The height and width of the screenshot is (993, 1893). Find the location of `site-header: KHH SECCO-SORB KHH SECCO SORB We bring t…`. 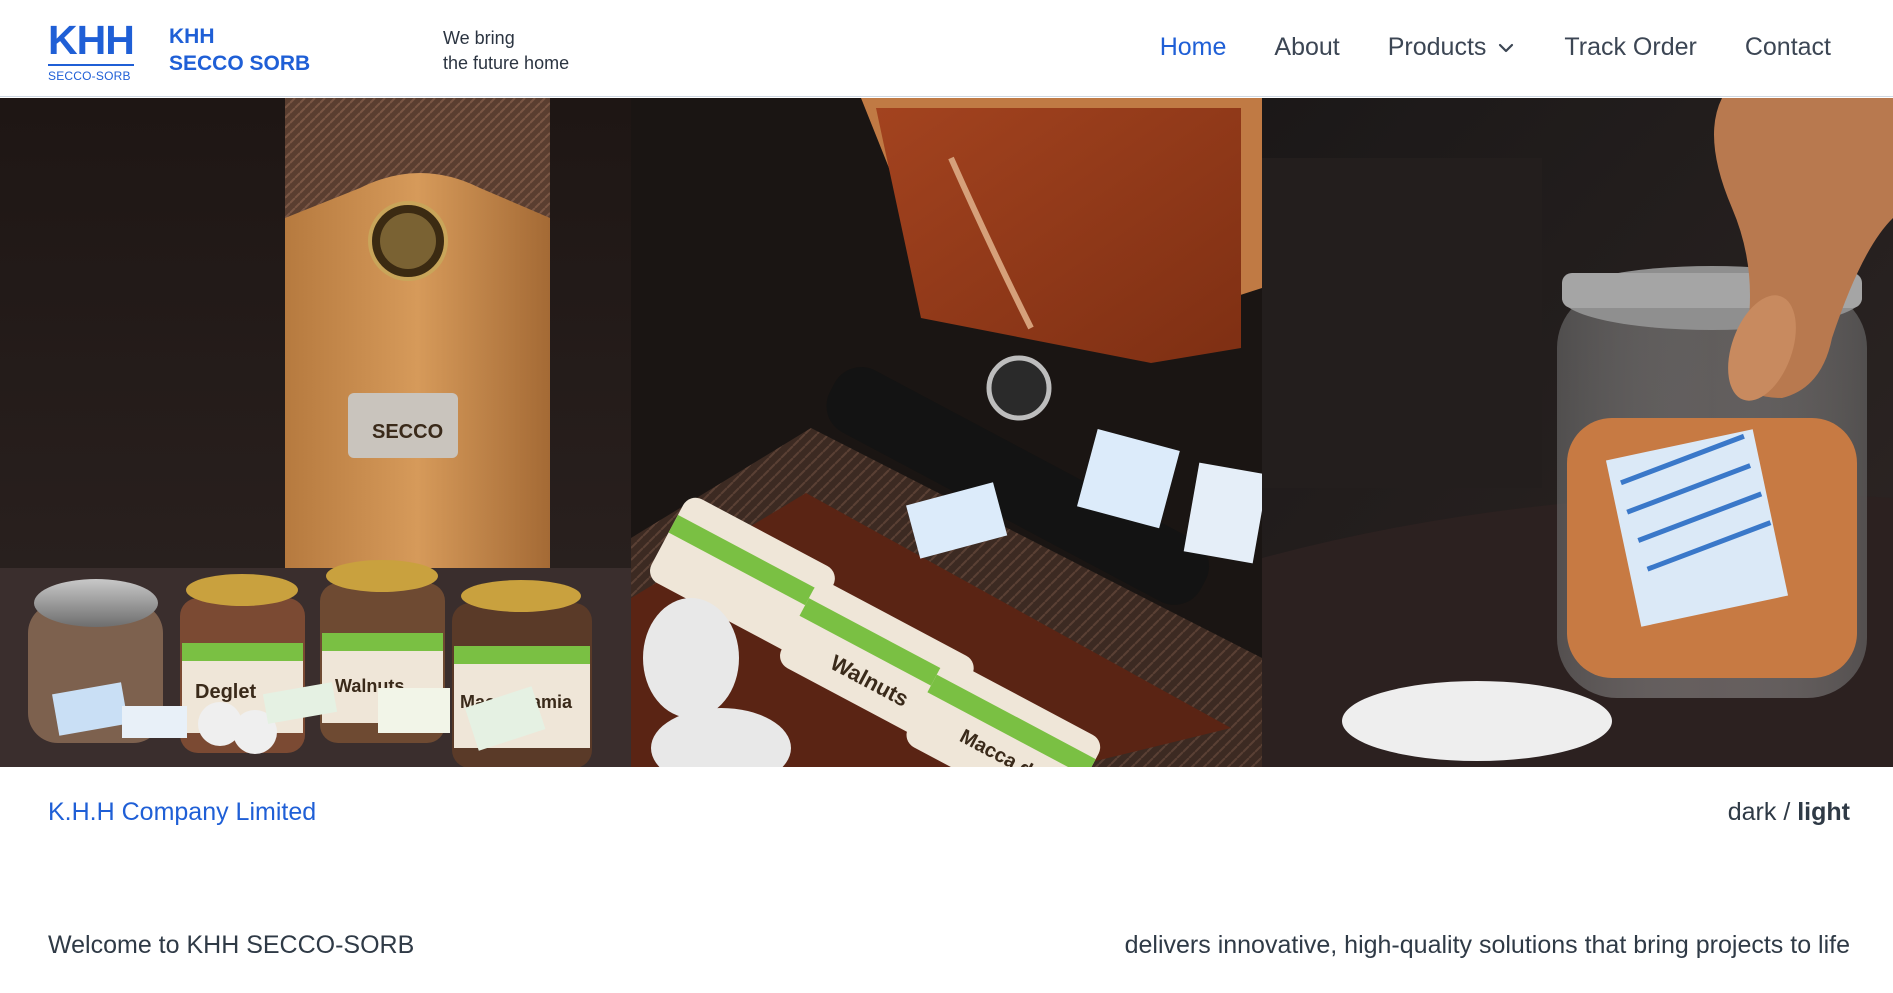

site-header: KHH SECCO-SORB KHH SECCO SORB We bring t… is located at coordinates (946, 48).